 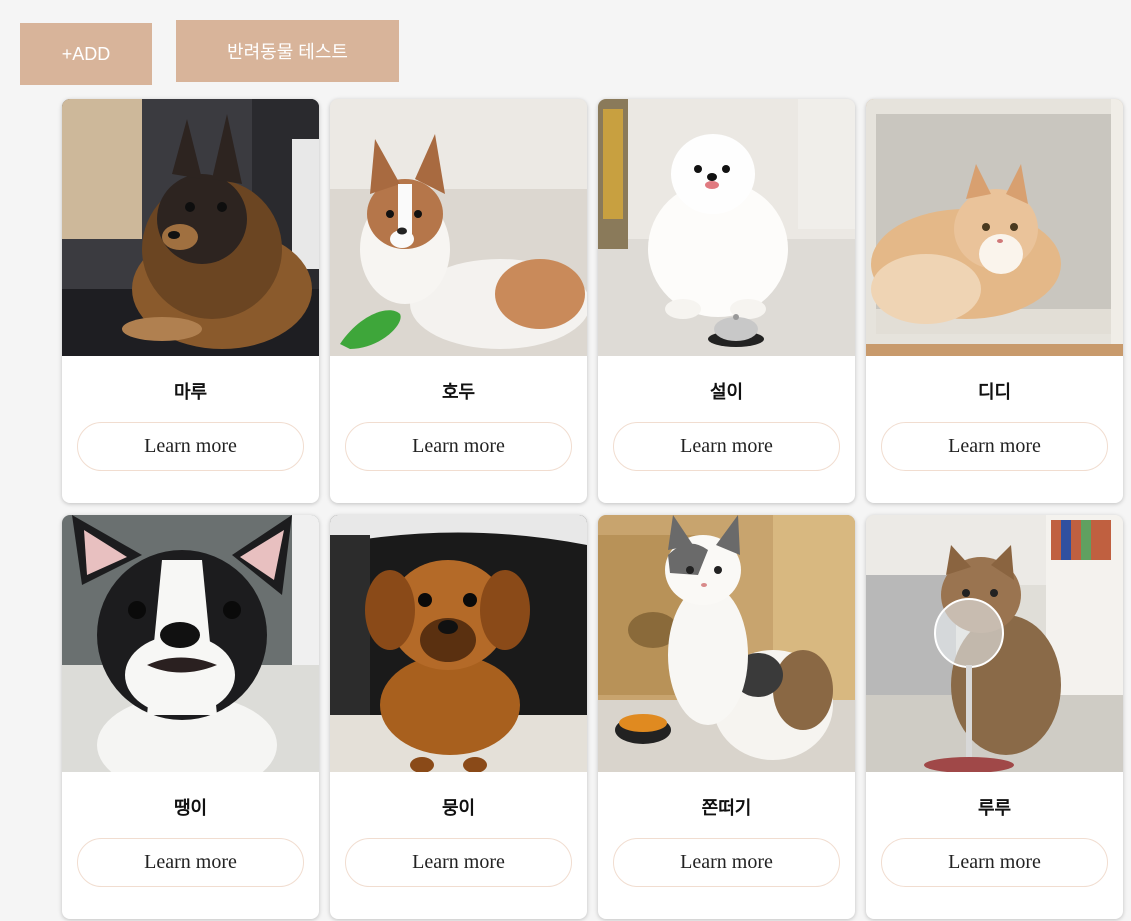 I want to click on pet-name: 뭉이, so click(x=458, y=808).